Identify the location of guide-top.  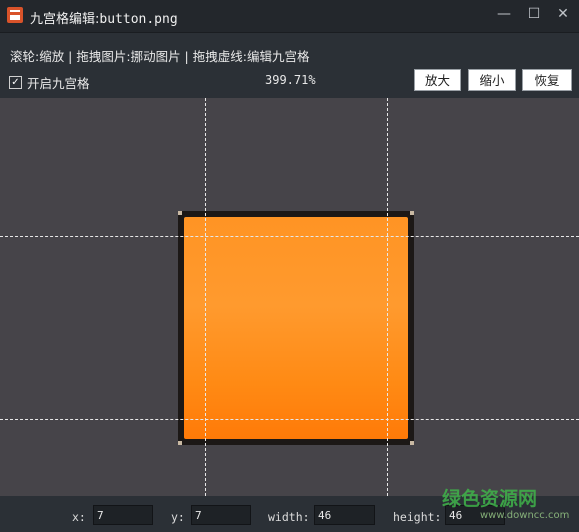
(289, 236).